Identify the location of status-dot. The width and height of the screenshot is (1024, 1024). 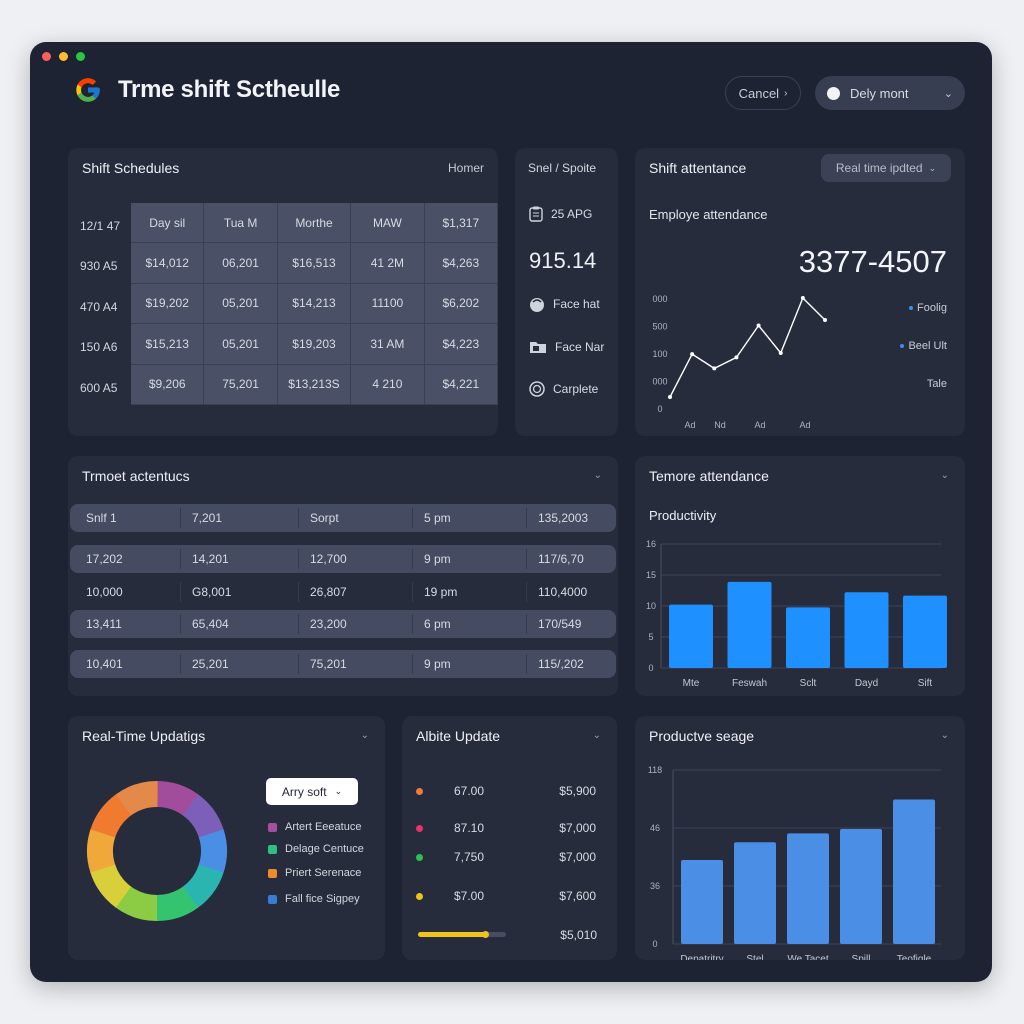
(419, 791).